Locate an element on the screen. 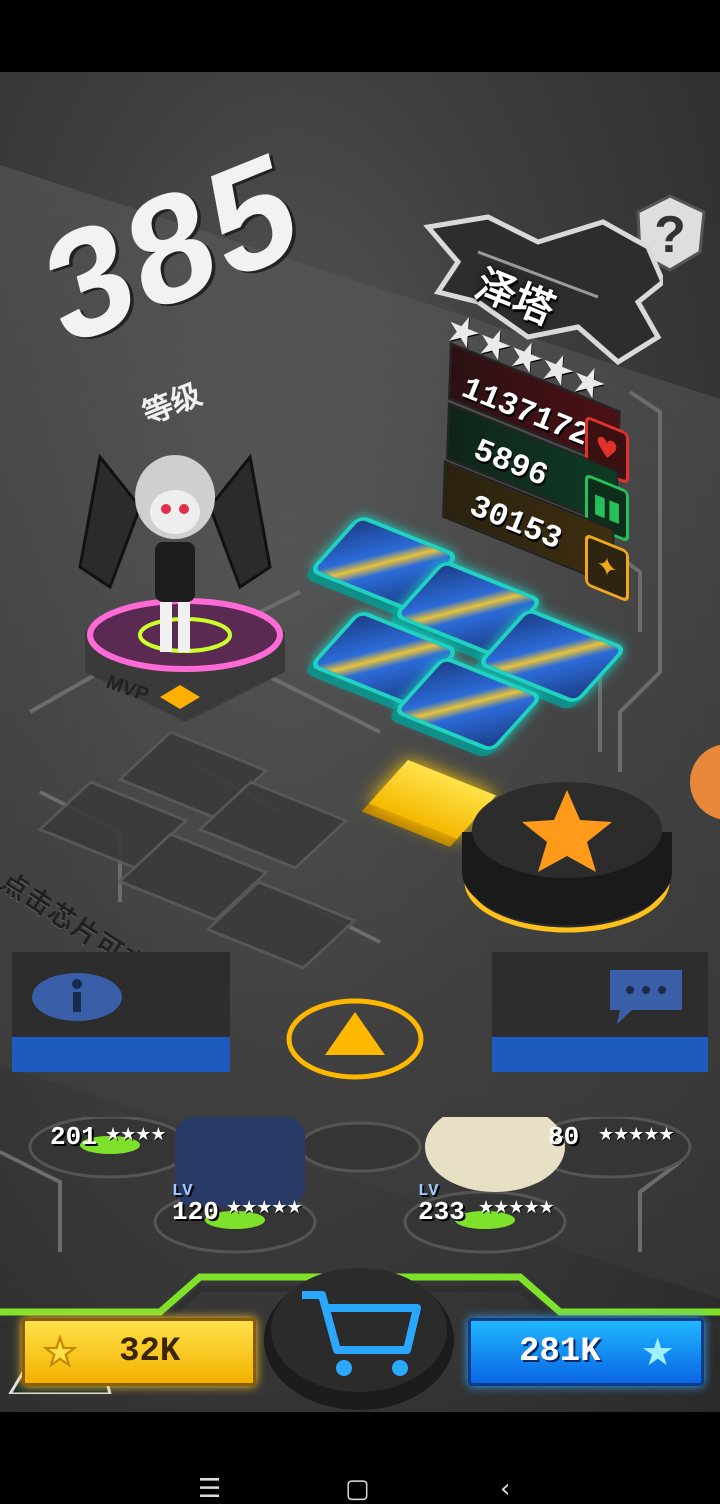 Image resolution: width=720 pixels, height=1504 pixels. chat-button is located at coordinates (600, 1012).